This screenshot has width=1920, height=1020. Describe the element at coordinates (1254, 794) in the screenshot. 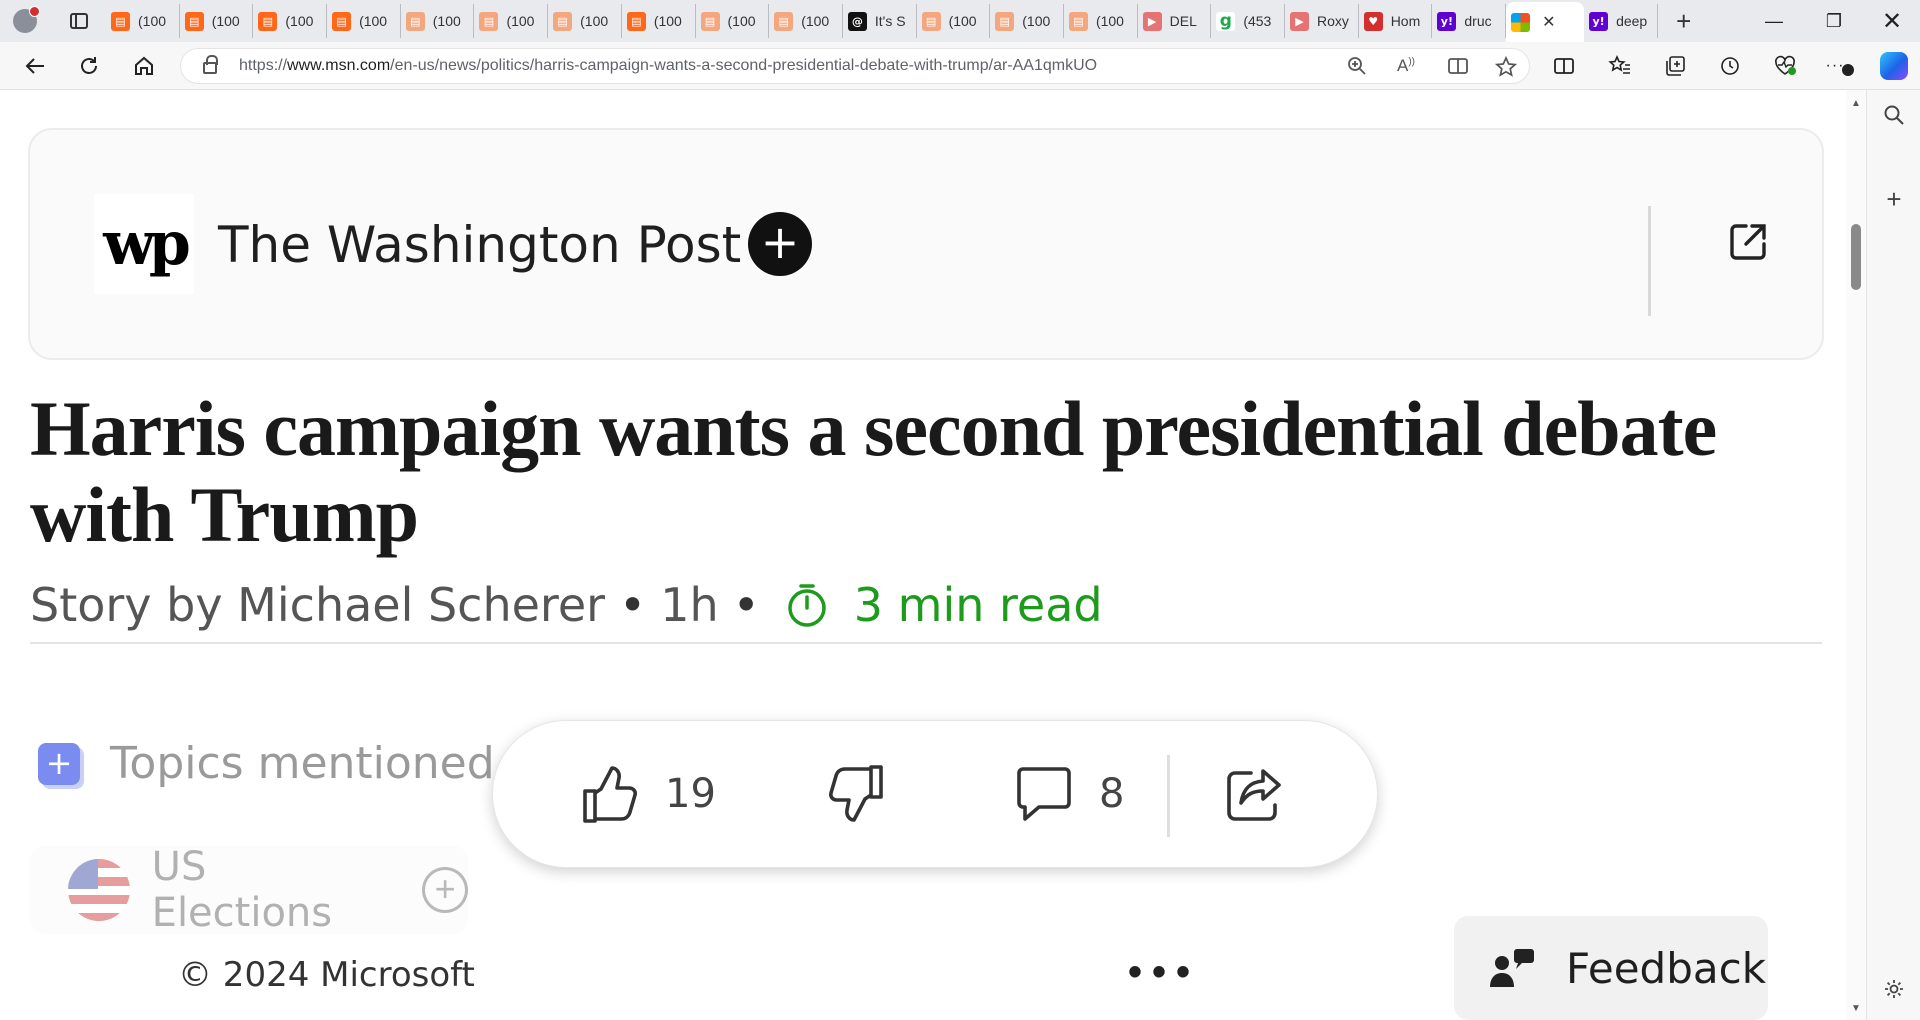

I see `share-button` at that location.